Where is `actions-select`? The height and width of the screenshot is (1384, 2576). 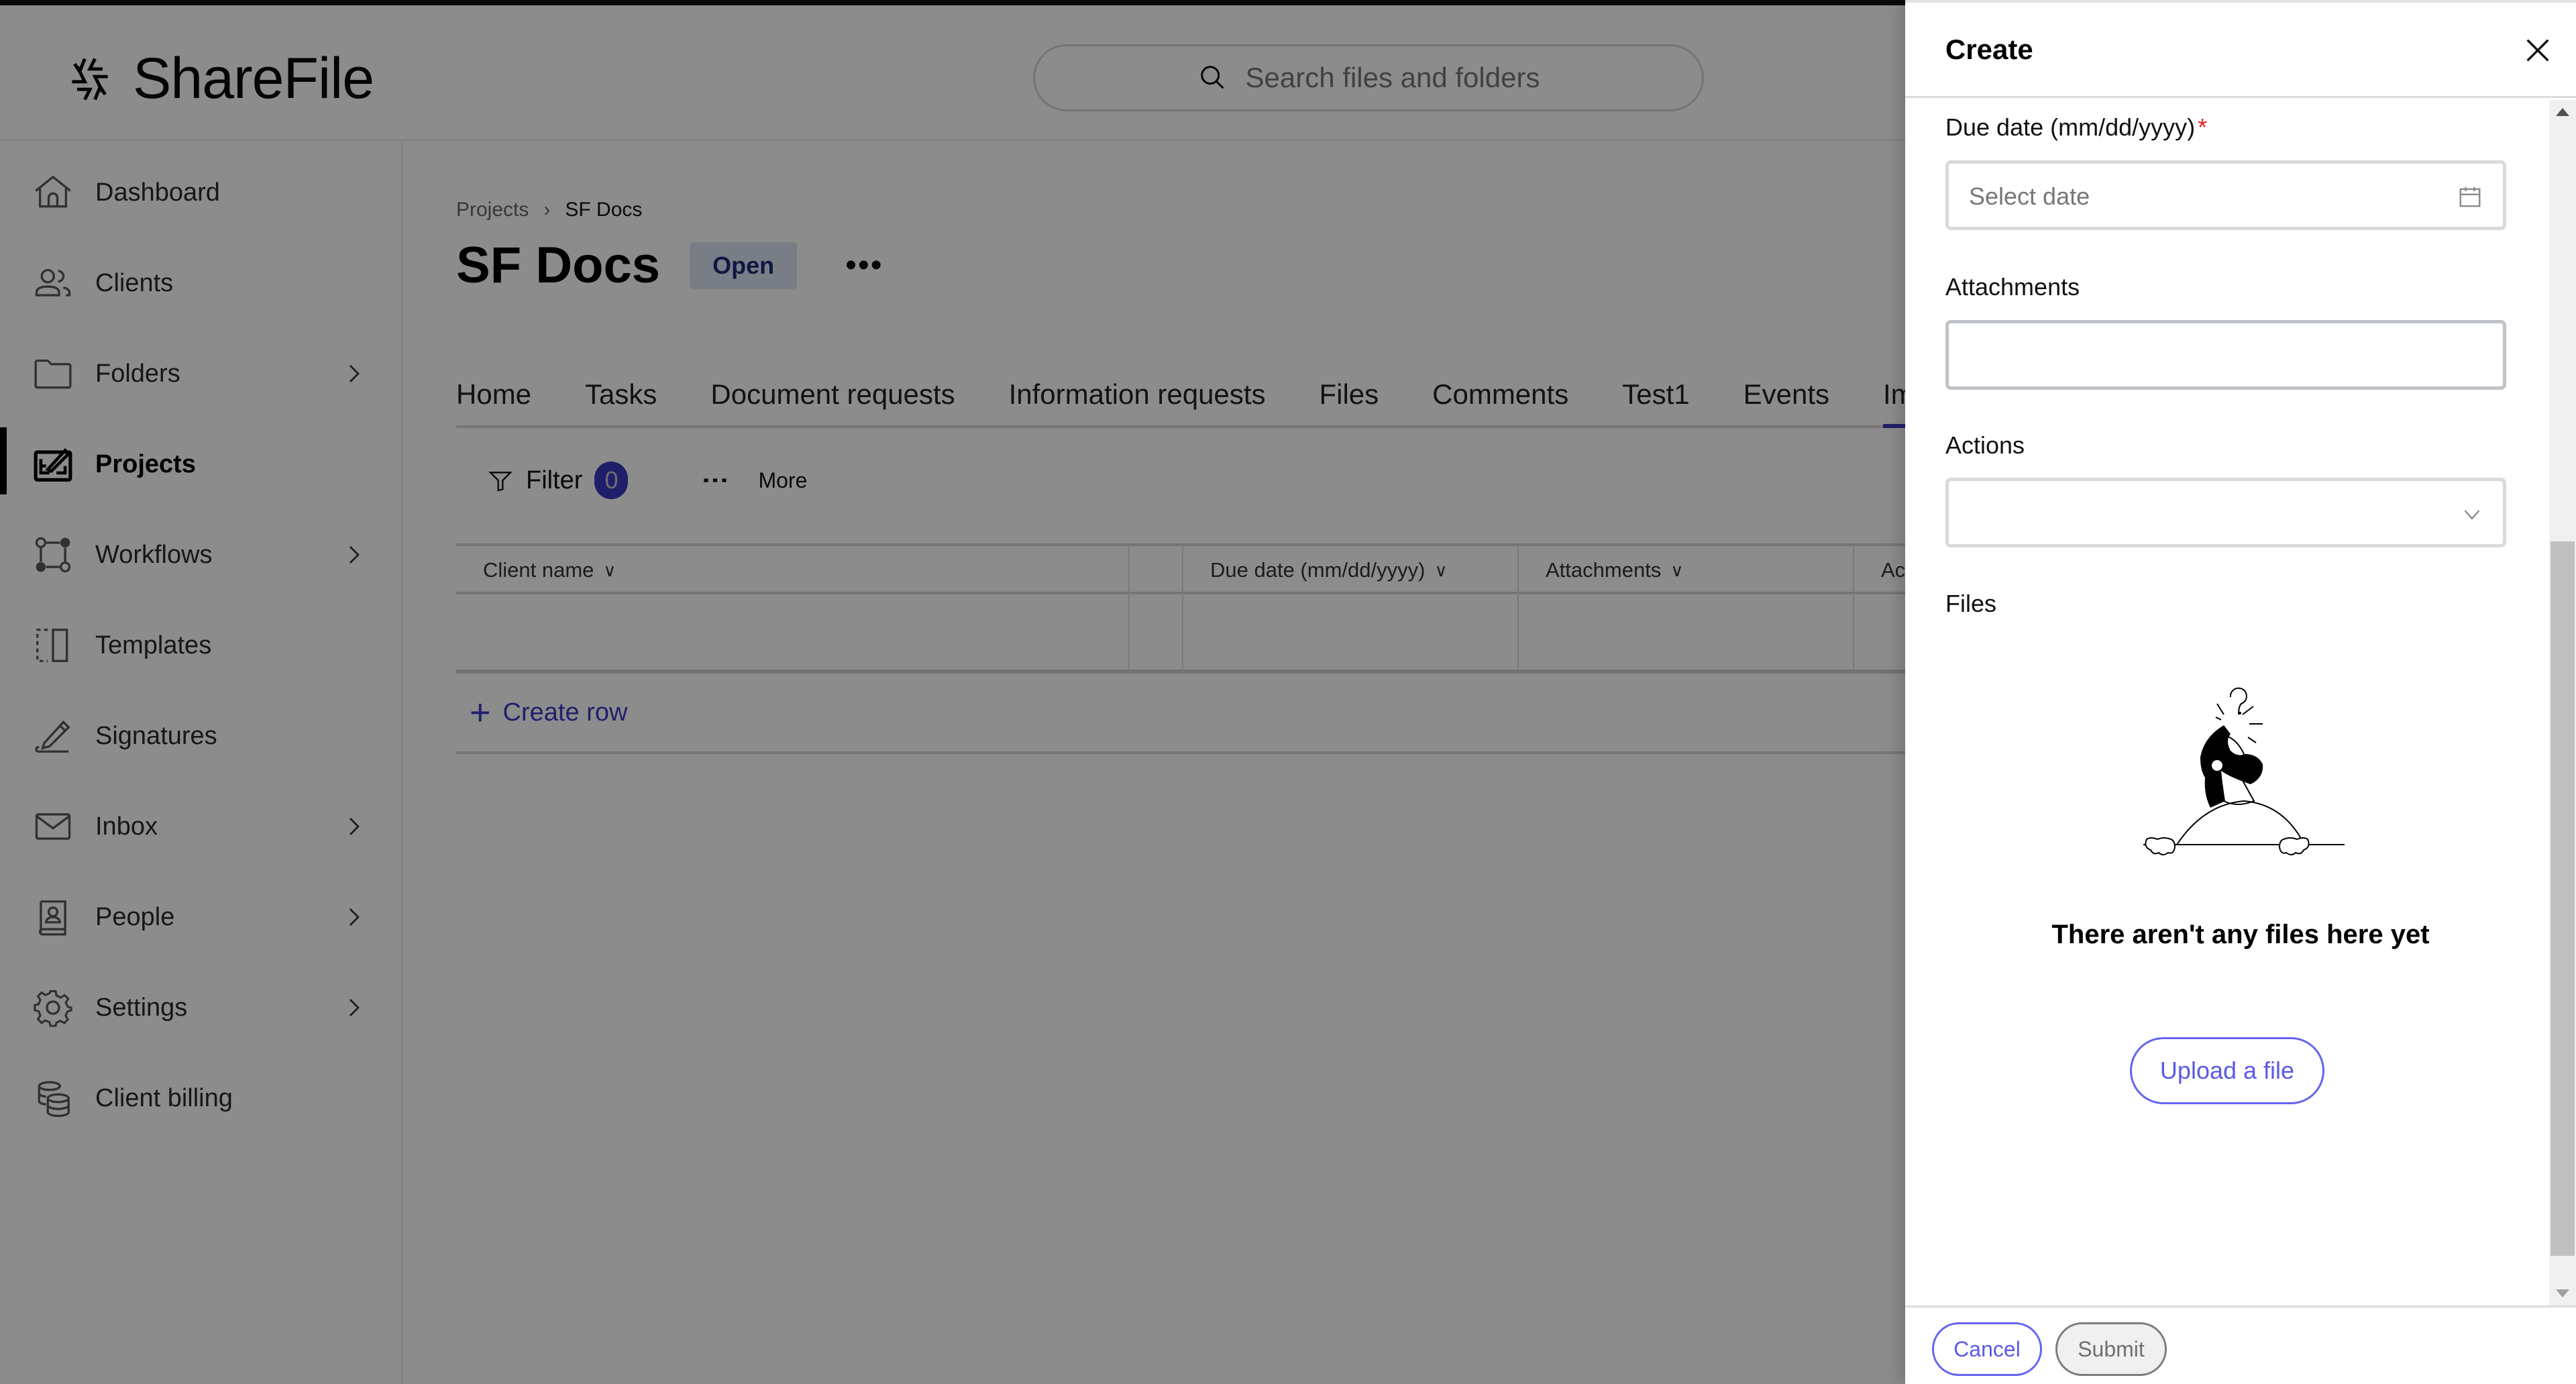
actions-select is located at coordinates (2225, 512).